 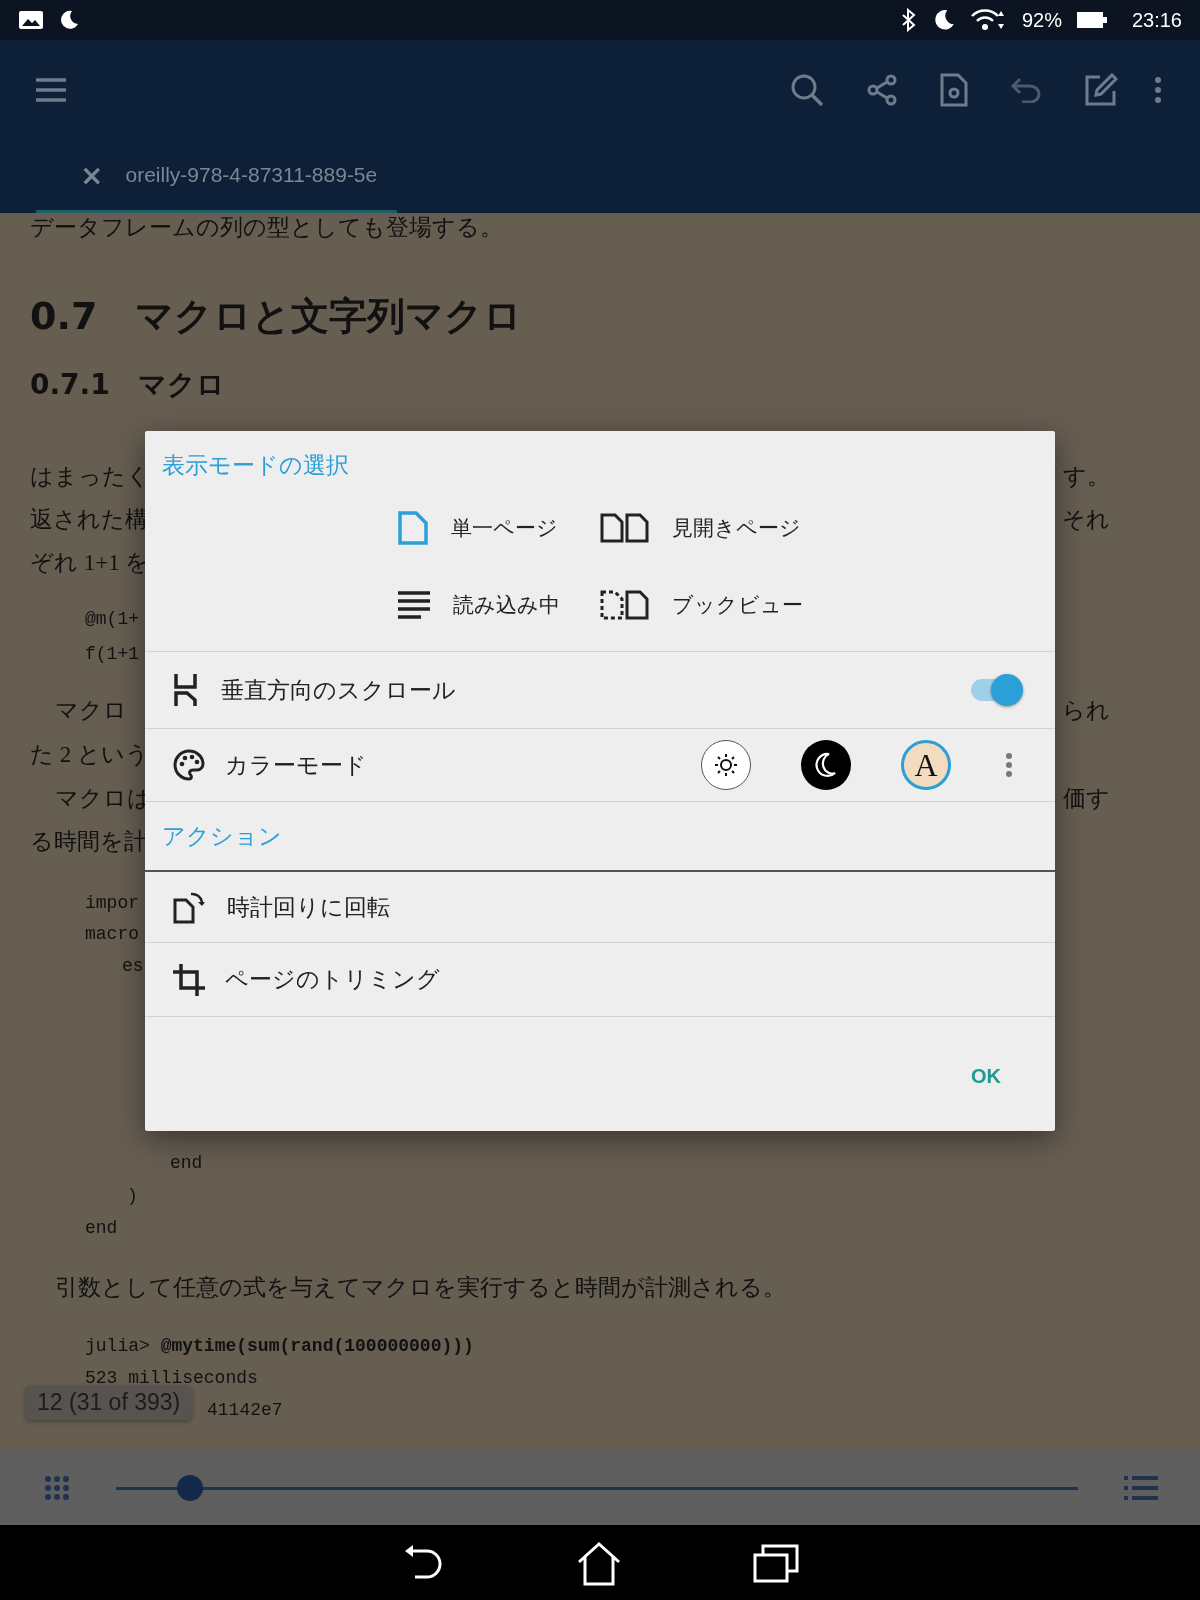 What do you see at coordinates (90, 563) in the screenshot?
I see `document-text: ぞれ 1+1 を` at bounding box center [90, 563].